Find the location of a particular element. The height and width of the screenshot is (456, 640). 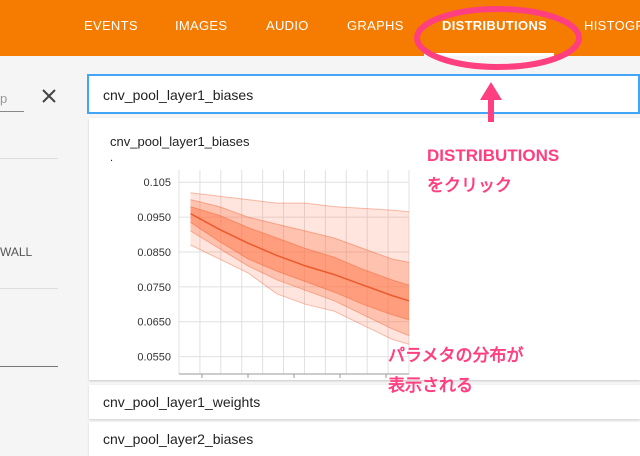

tab-events: EVENTS is located at coordinates (111, 25).